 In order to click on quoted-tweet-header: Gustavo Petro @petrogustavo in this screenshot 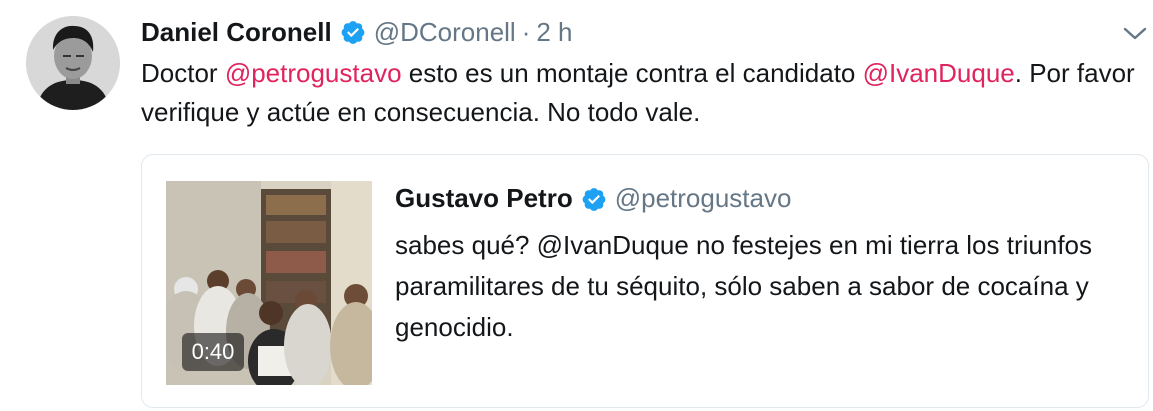, I will do `click(593, 198)`.